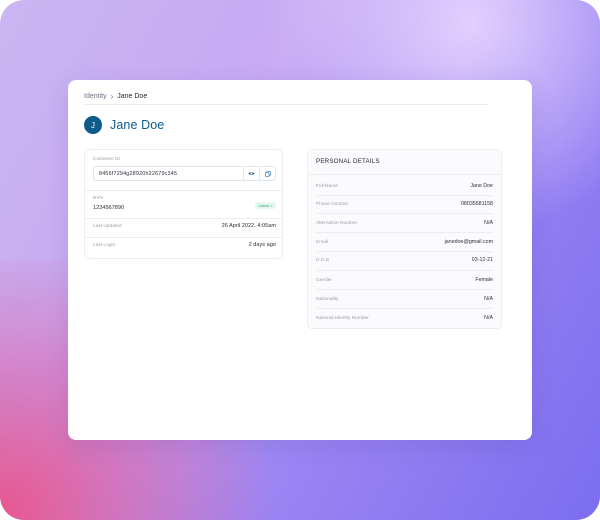  What do you see at coordinates (348, 161) in the screenshot?
I see `section-title: PERSONAL DETAILS` at bounding box center [348, 161].